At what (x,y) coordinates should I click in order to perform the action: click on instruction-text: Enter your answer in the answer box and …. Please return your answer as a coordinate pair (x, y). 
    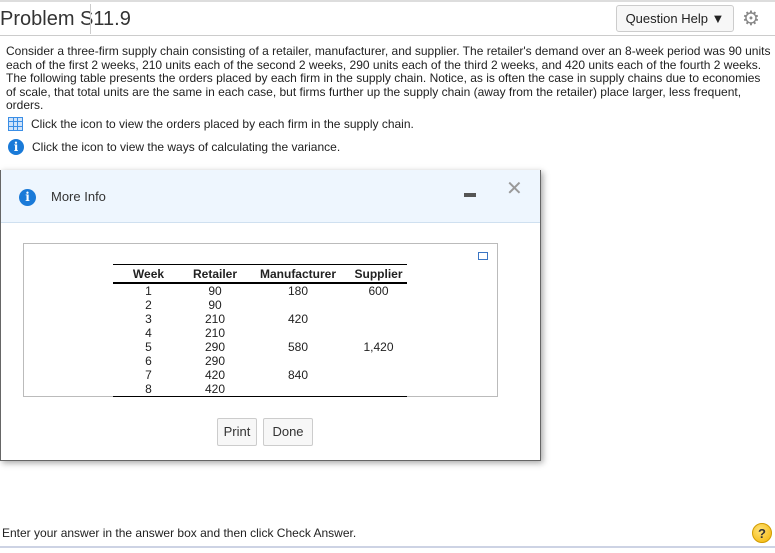
    Looking at the image, I should click on (179, 533).